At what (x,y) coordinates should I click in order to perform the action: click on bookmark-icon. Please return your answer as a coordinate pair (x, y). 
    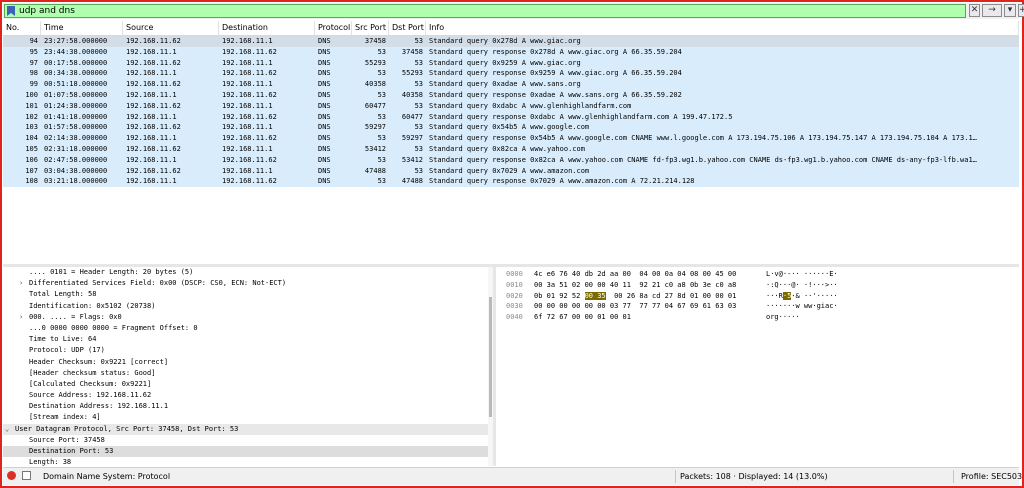
    Looking at the image, I should click on (11, 11).